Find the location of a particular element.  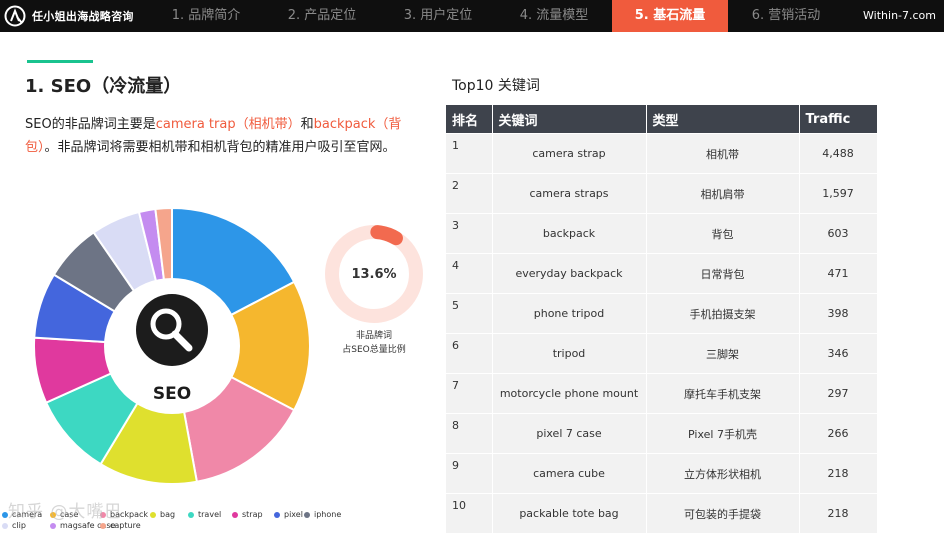

cell-keyword: motorcycle phone mount is located at coordinates (569, 393).